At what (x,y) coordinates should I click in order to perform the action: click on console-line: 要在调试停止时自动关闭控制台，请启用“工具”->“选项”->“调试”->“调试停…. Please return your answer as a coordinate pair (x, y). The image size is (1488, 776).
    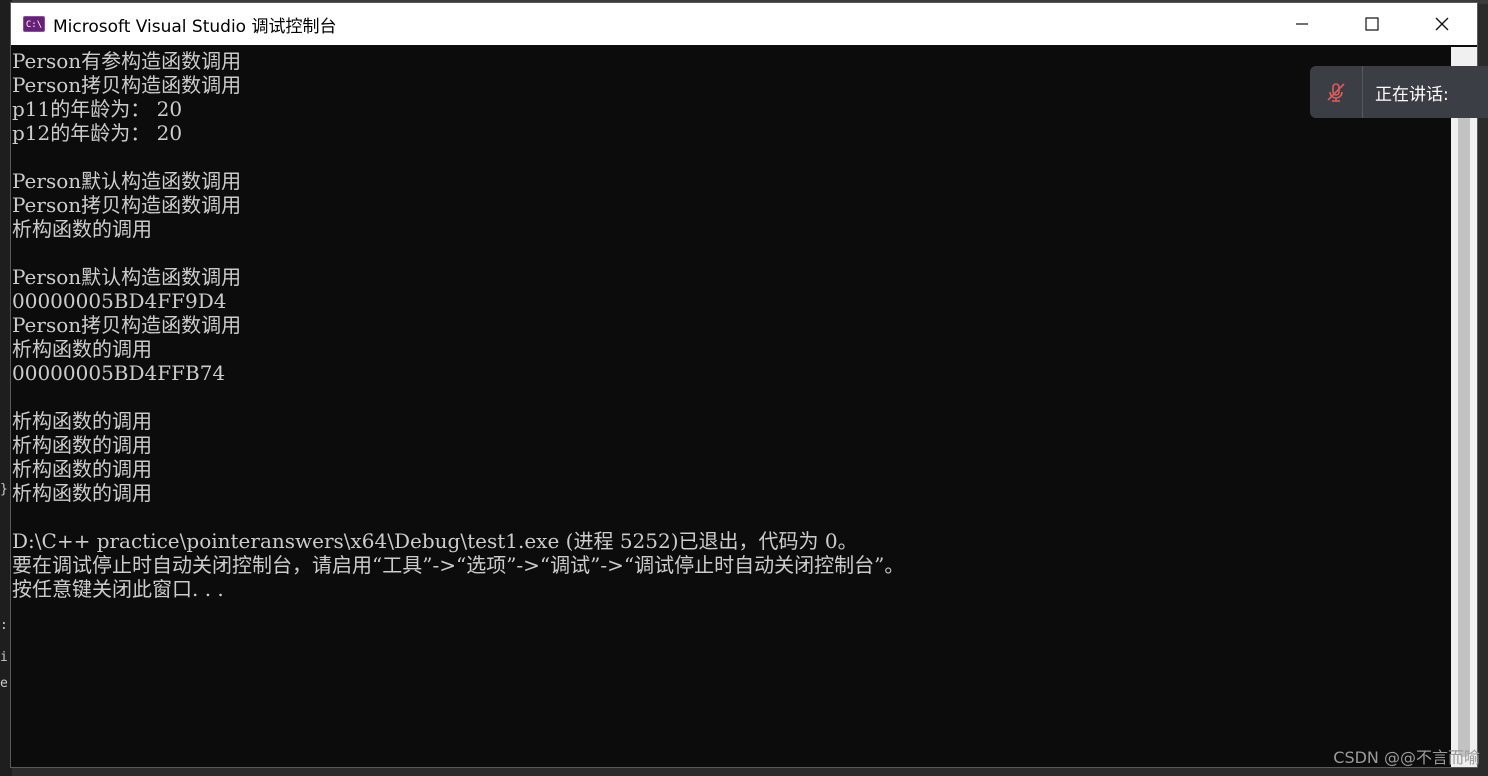
    Looking at the image, I should click on (458, 565).